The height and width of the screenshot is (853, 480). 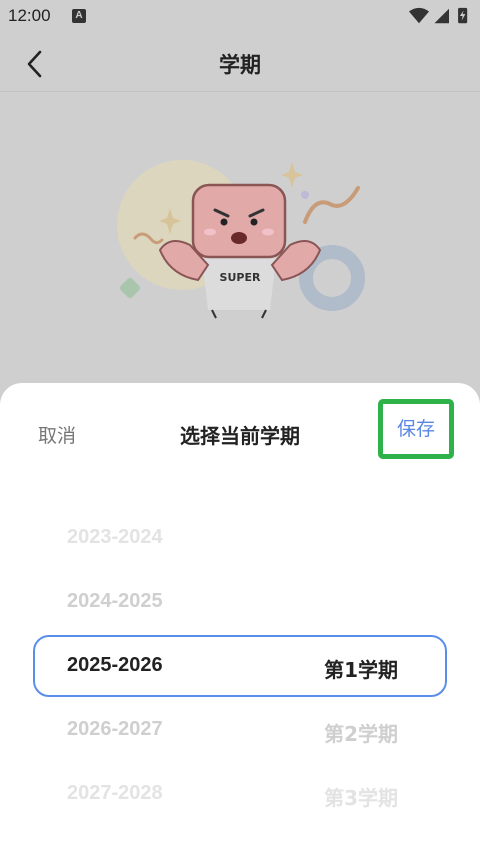 What do you see at coordinates (115, 601) in the screenshot?
I see `year-option: 2024-2025` at bounding box center [115, 601].